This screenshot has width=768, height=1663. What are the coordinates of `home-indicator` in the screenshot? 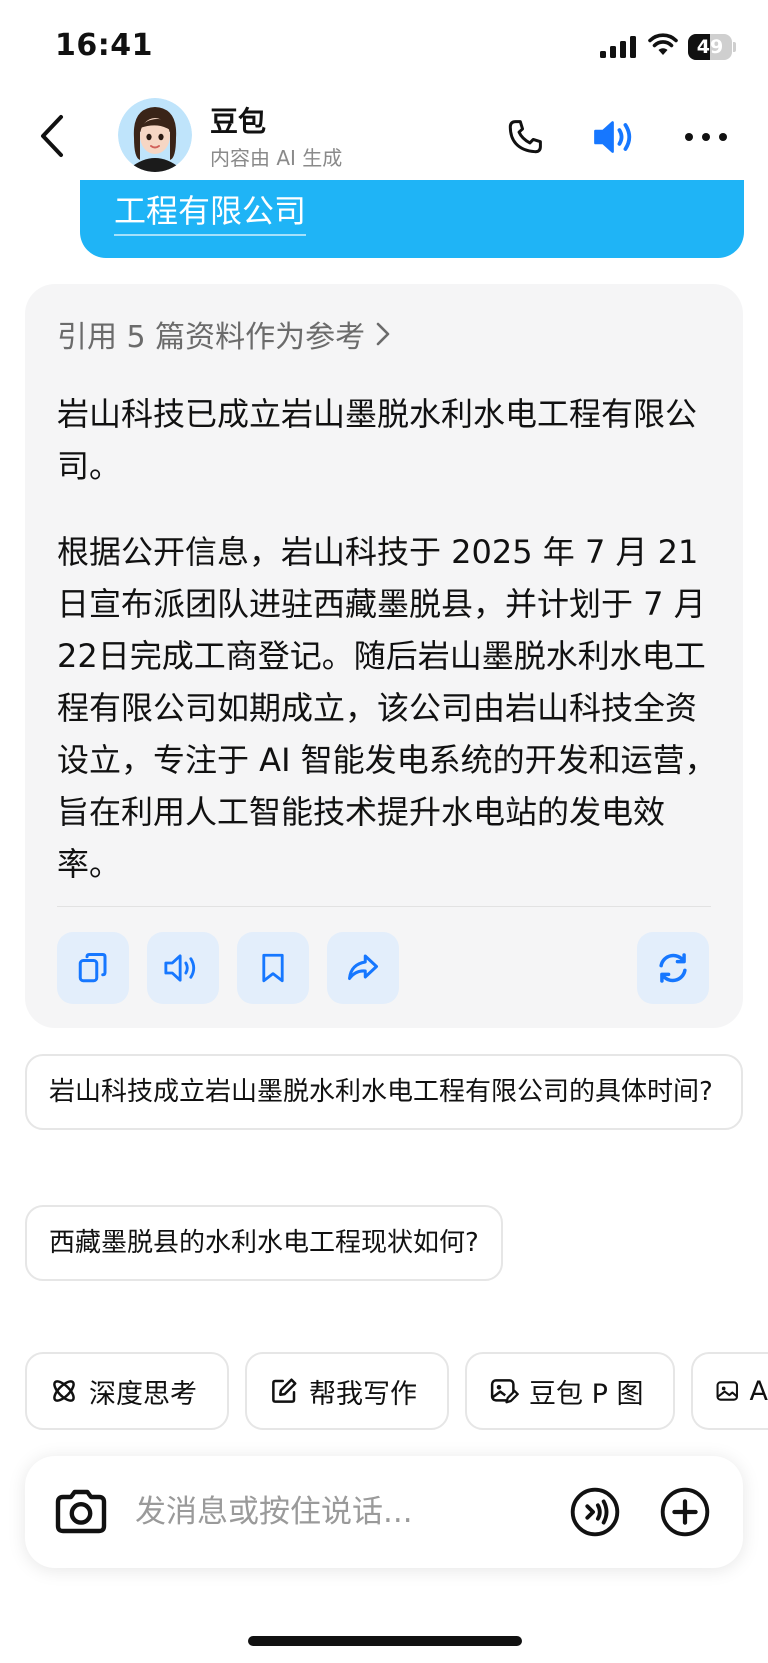 It's located at (385, 1641).